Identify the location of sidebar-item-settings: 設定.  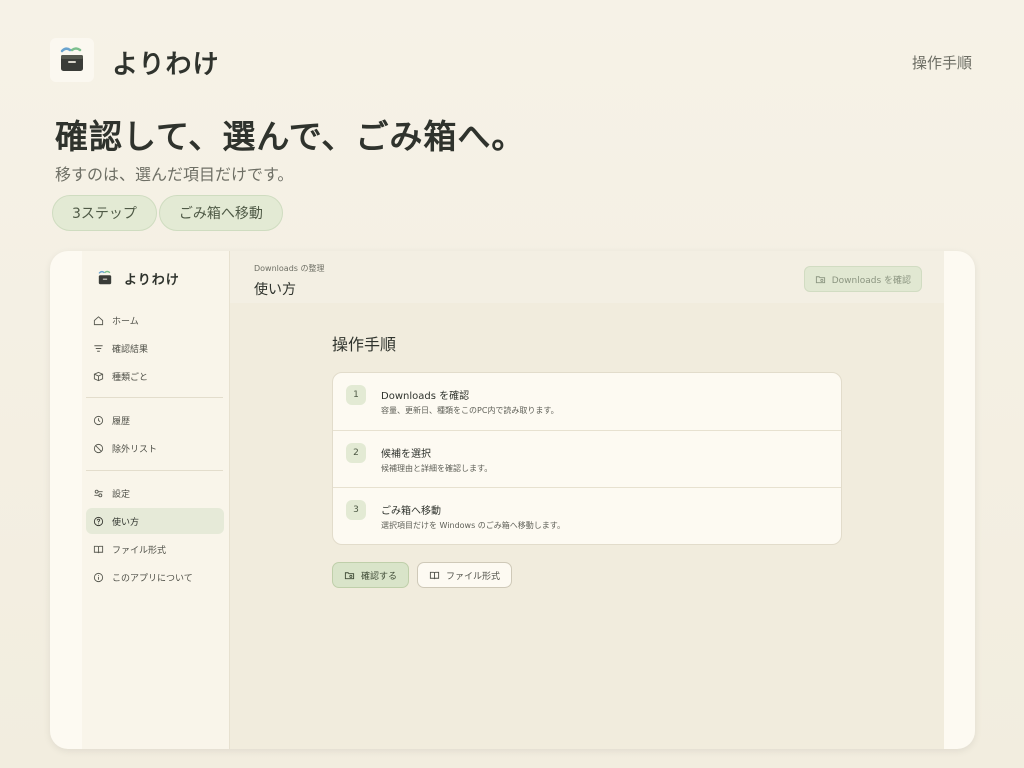
(155, 493).